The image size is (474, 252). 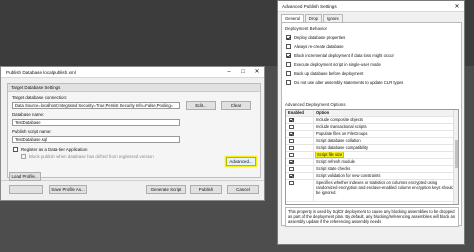 I want to click on option-label: Deploy database properties, so click(x=320, y=37).